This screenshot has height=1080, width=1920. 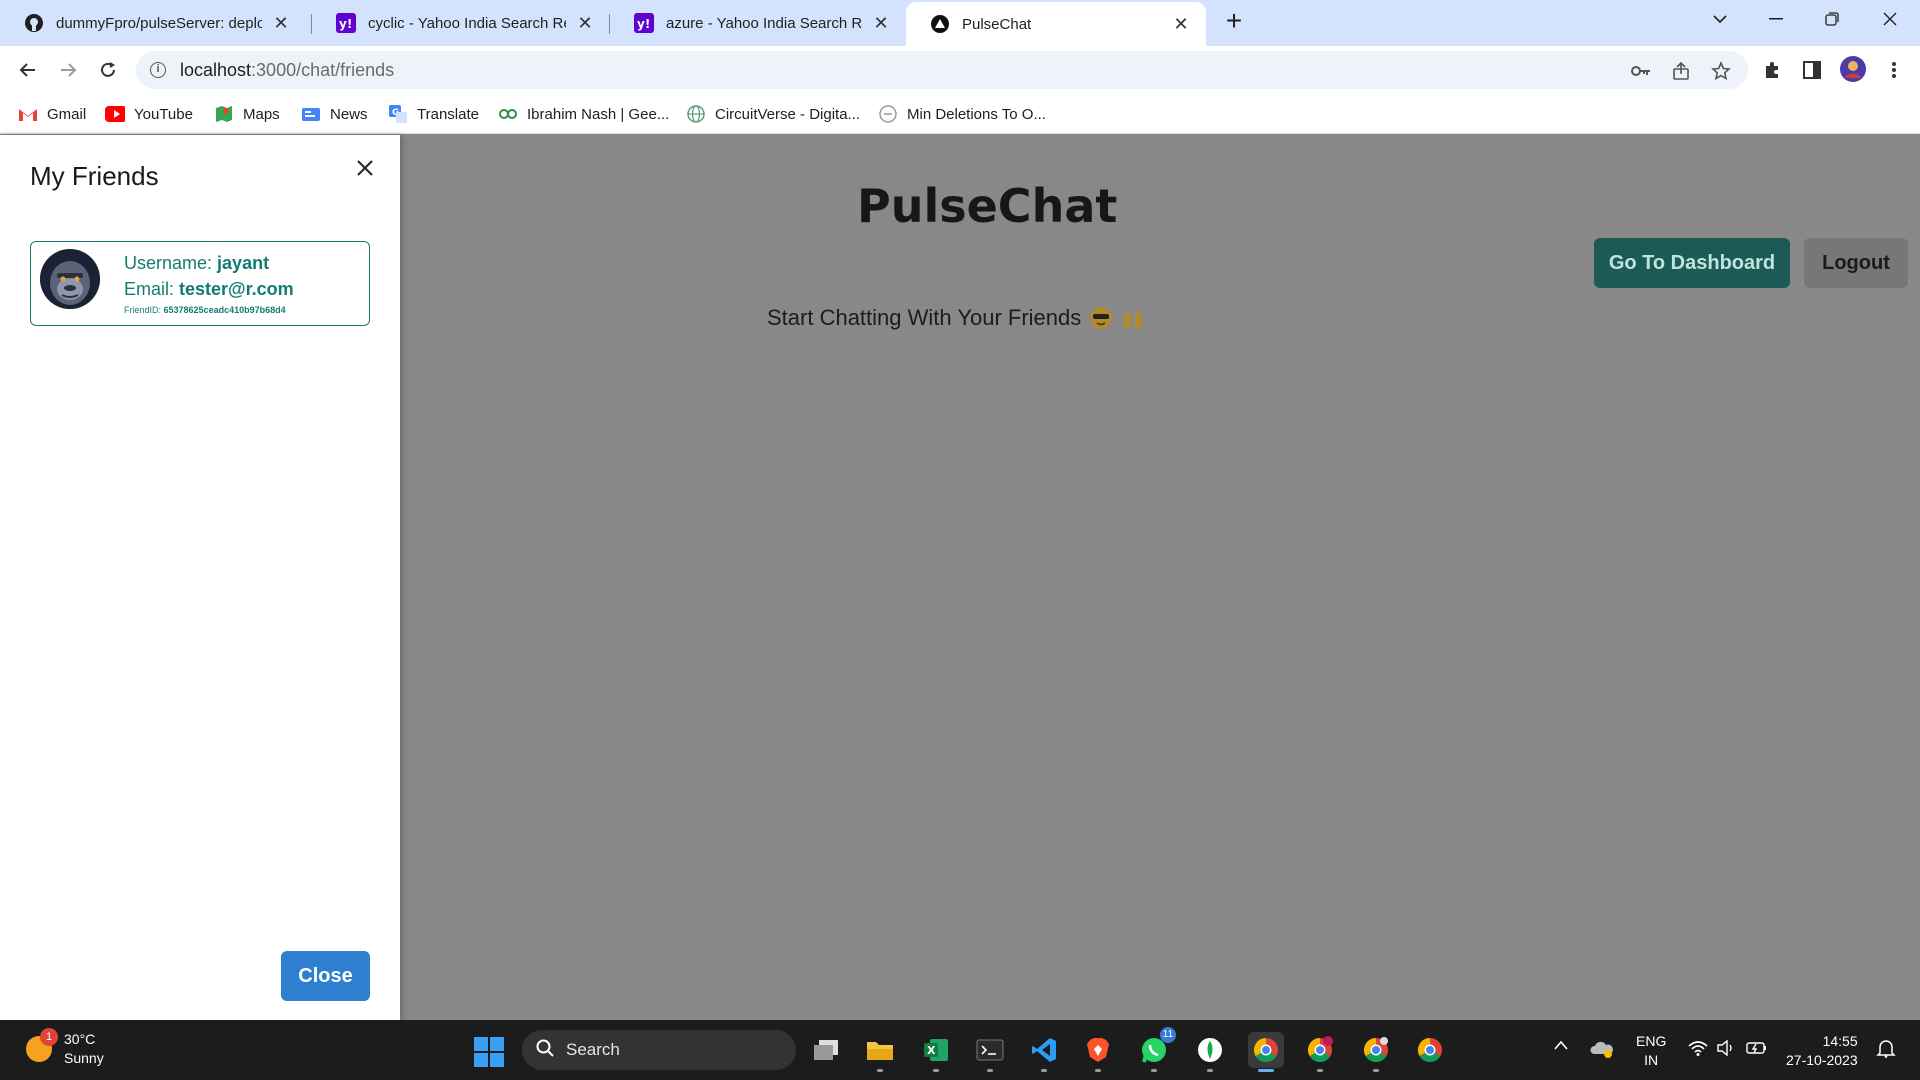 I want to click on friend-id-label: FriendID:, so click(x=144, y=310).